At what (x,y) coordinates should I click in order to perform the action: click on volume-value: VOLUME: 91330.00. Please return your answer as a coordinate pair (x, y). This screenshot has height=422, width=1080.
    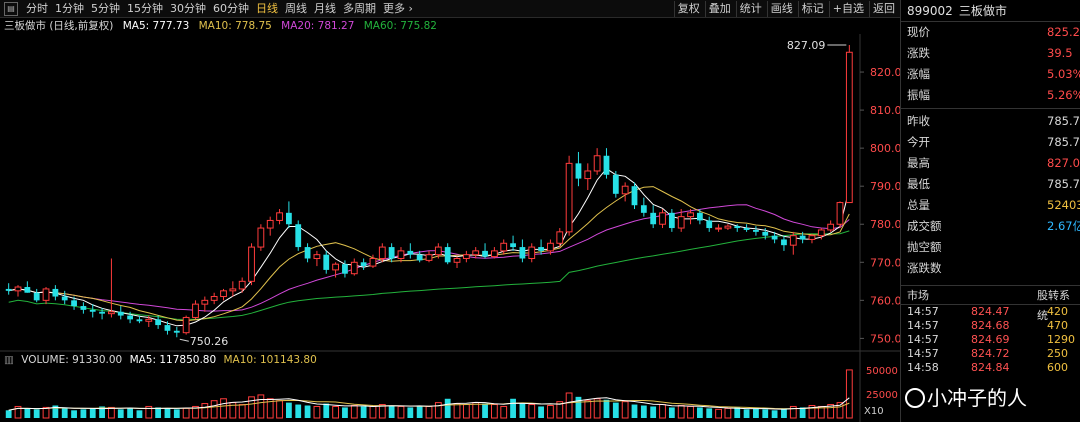
    Looking at the image, I should click on (72, 360).